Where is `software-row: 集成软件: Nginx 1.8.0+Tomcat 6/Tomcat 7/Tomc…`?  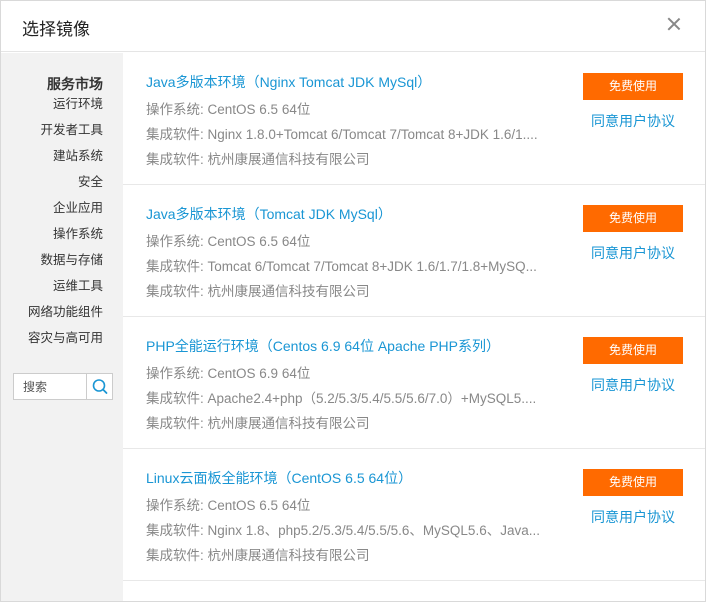
software-row: 集成软件: Nginx 1.8.0+Tomcat 6/Tomcat 7/Tomc… is located at coordinates (356, 133).